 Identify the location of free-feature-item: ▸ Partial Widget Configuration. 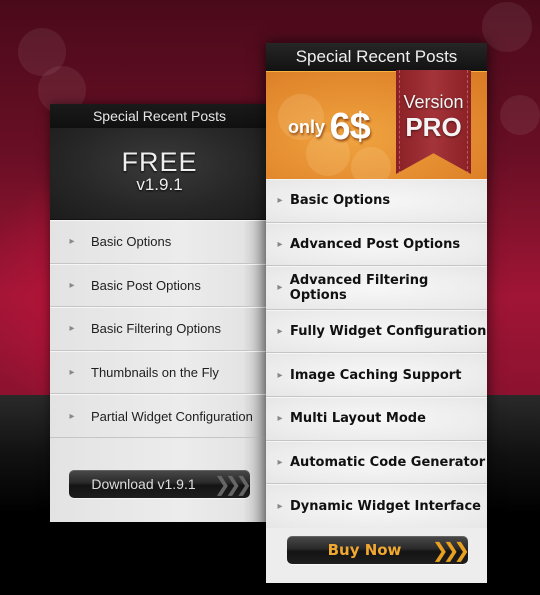
(159, 416).